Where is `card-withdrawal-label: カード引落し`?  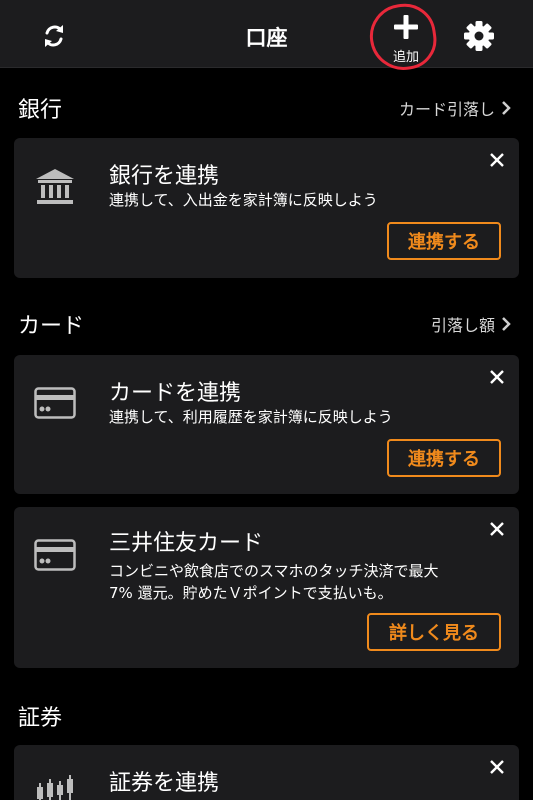
card-withdrawal-label: カード引落し is located at coordinates (446, 109).